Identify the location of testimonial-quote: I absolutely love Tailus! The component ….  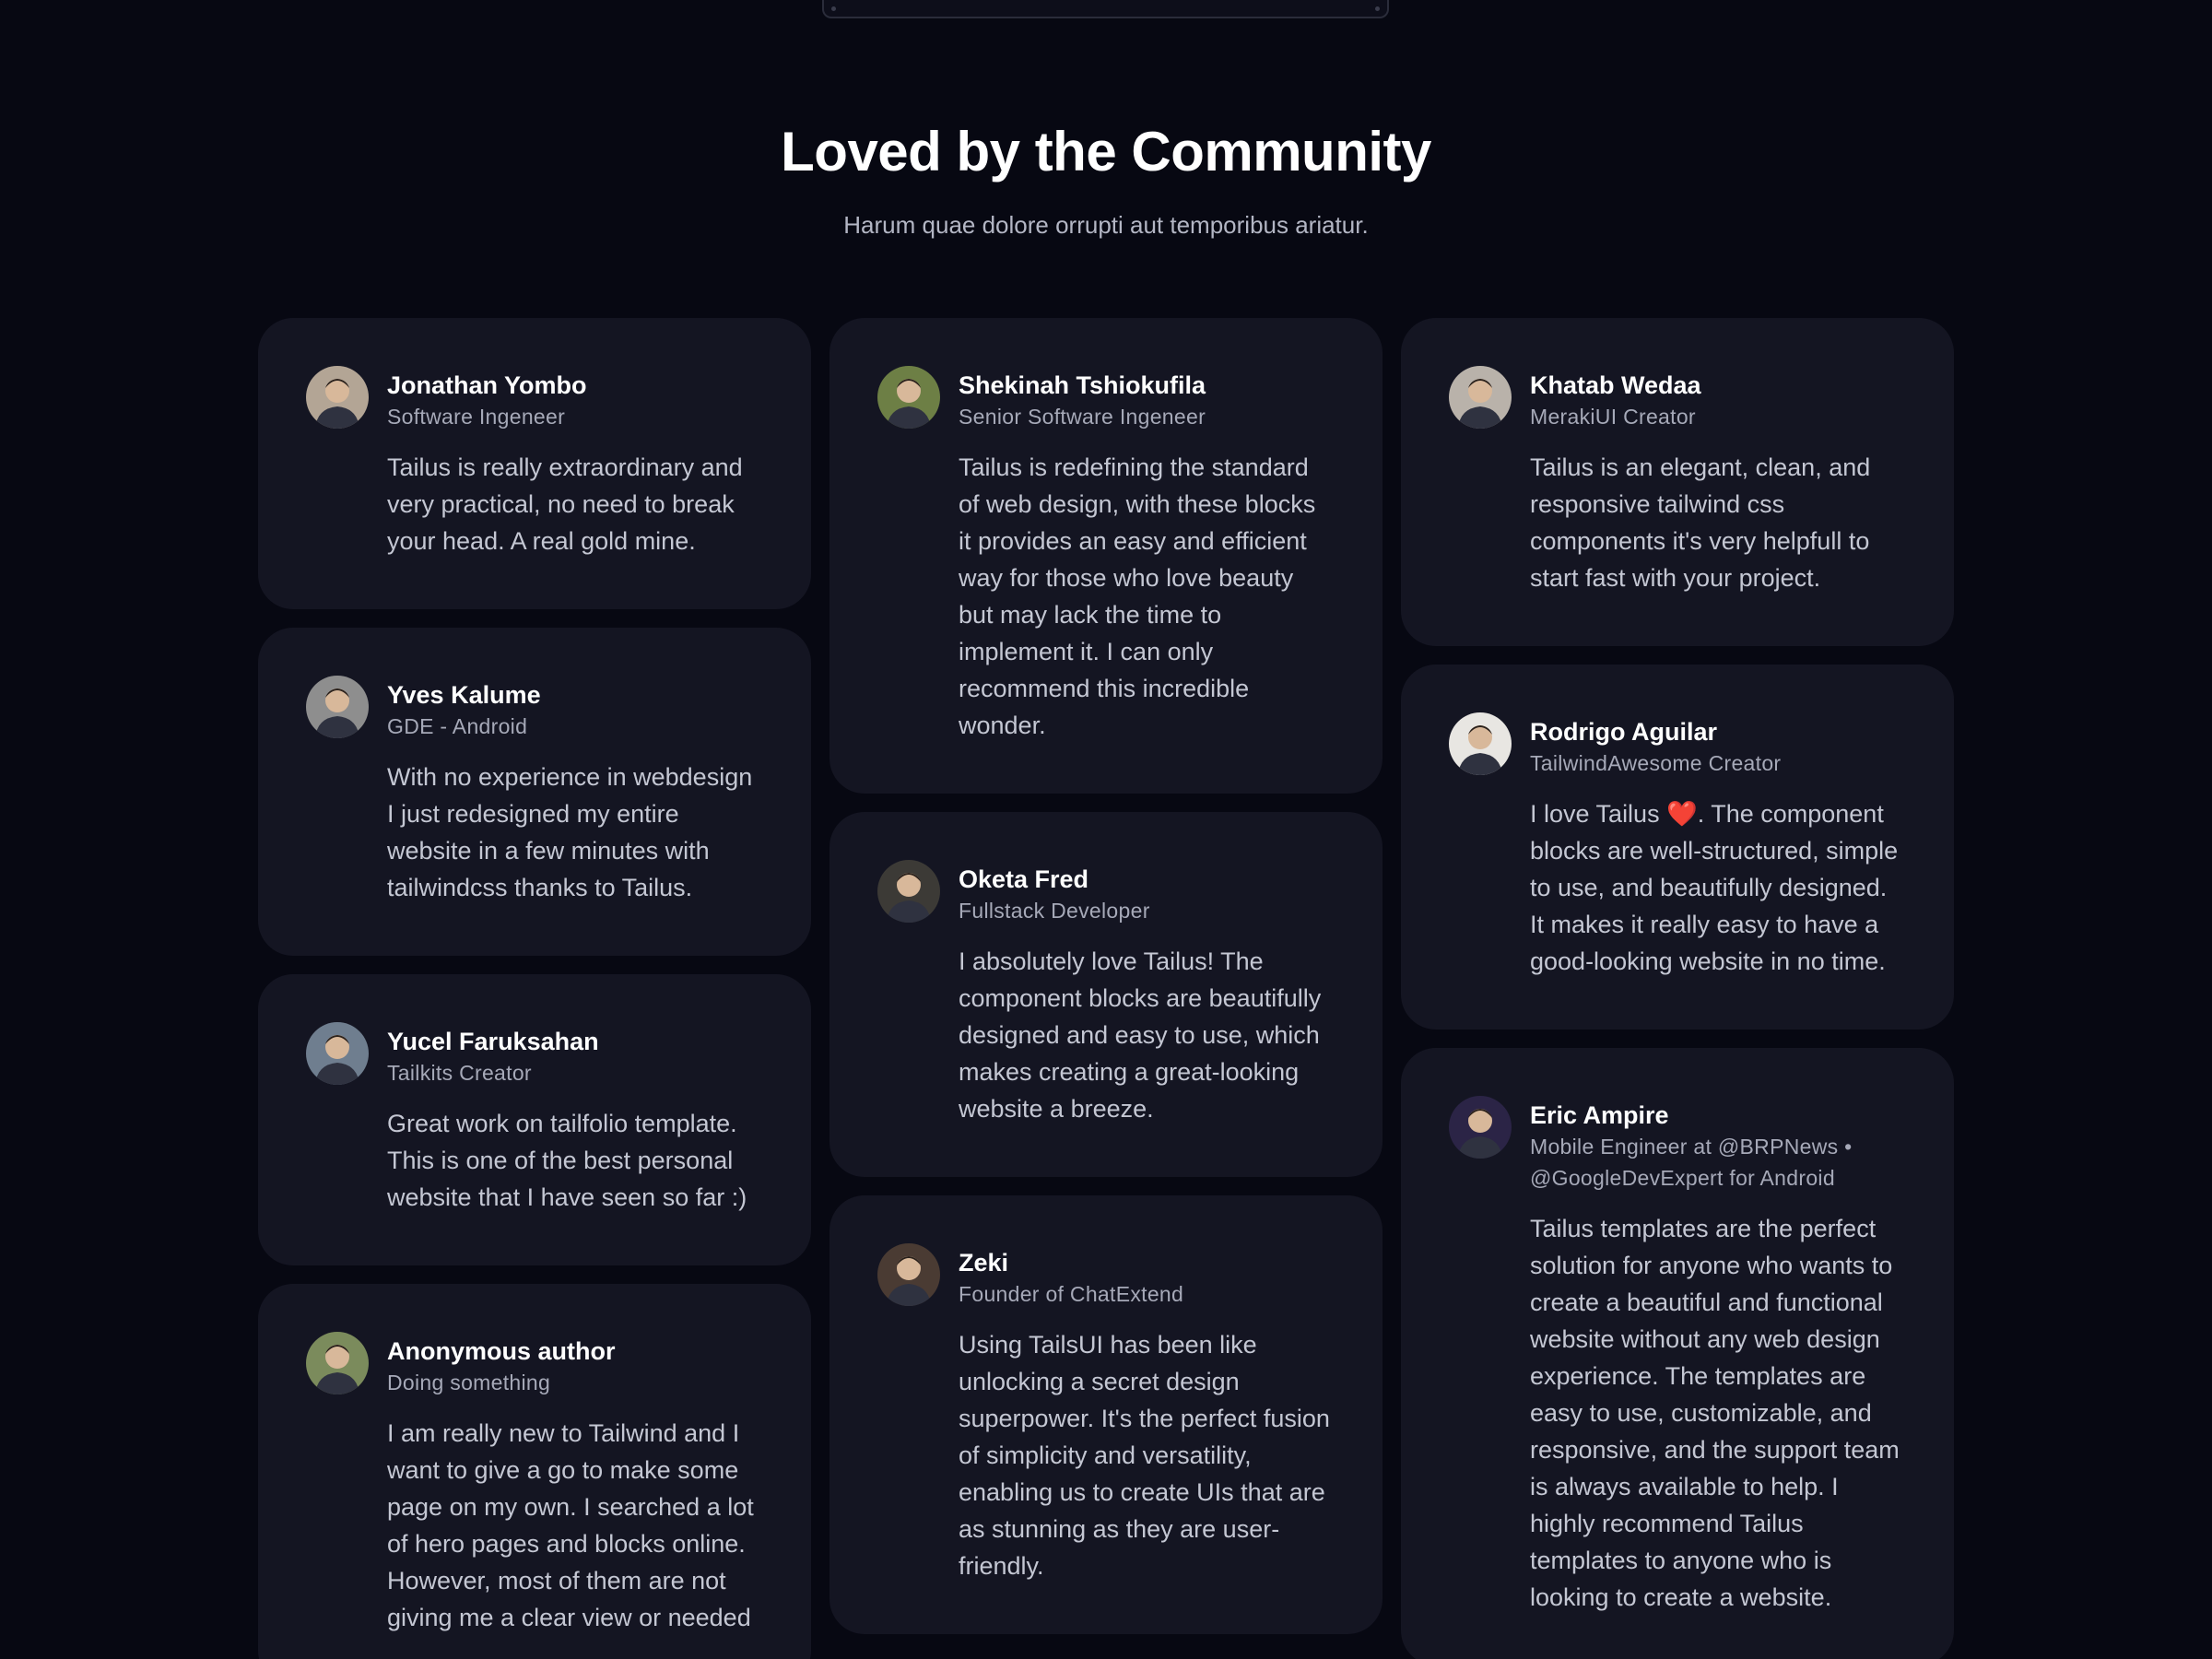
(1140, 1035).